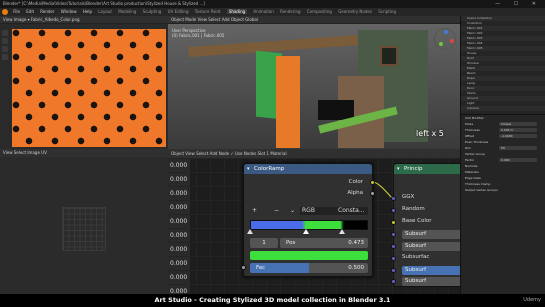  I want to click on property-label: Add Modifier, so click(474, 118).